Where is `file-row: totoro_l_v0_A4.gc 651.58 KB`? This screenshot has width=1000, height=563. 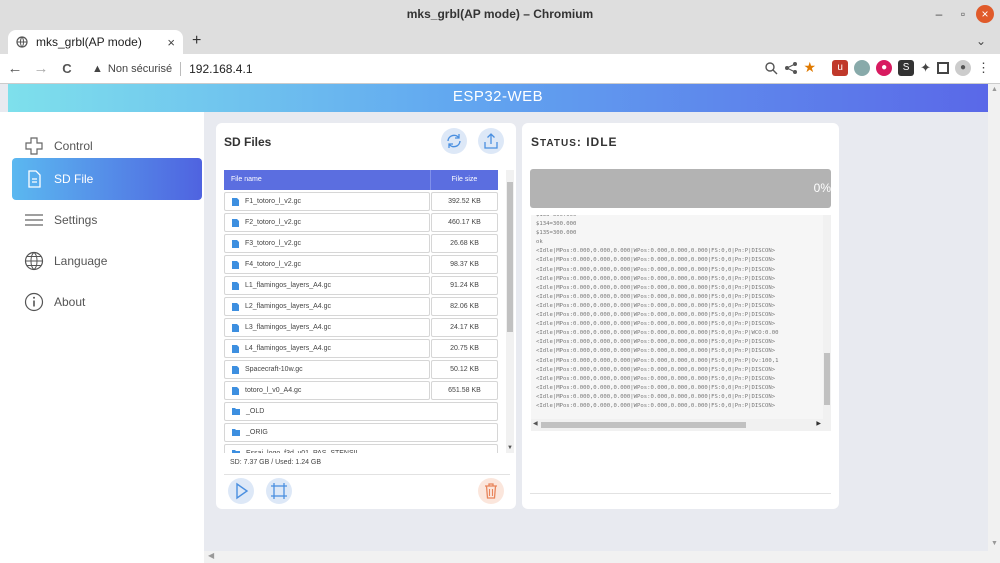
file-row: totoro_l_v0_A4.gc 651.58 KB is located at coordinates (361, 390).